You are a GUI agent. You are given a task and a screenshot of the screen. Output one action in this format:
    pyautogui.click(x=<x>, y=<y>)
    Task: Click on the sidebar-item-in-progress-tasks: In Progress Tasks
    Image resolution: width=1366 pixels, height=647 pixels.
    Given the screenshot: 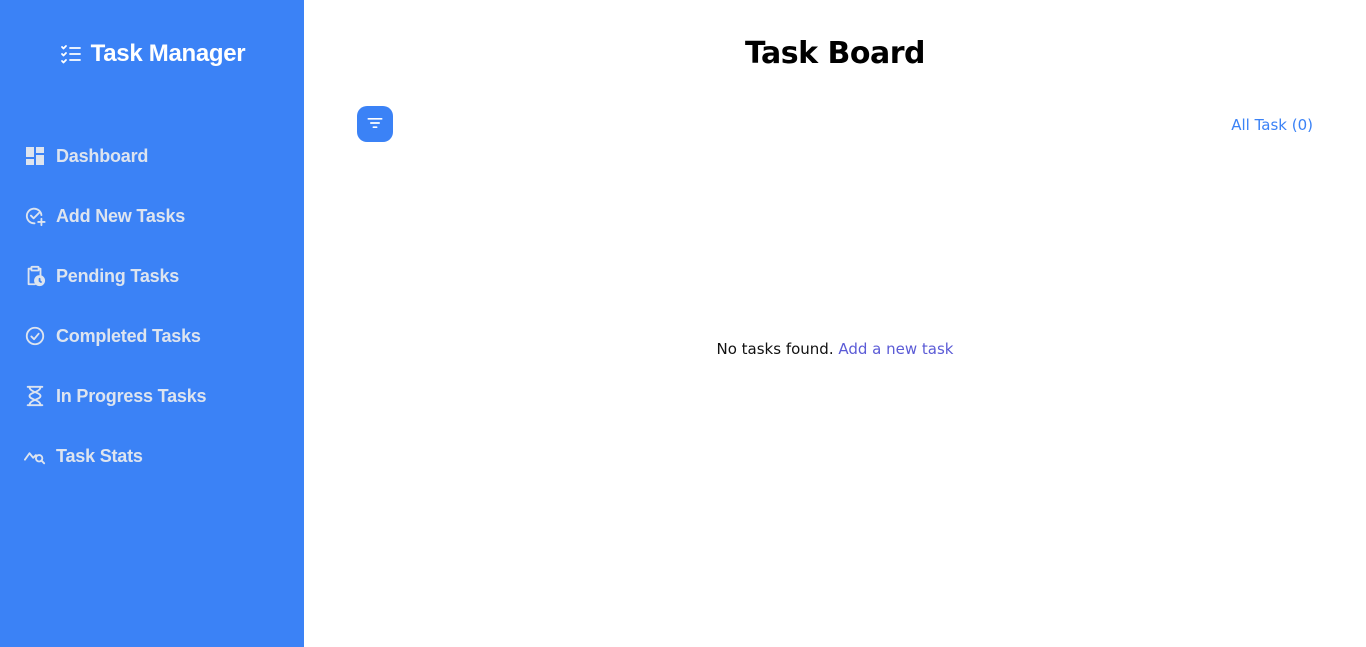 What is the action you would take?
    pyautogui.click(x=164, y=396)
    